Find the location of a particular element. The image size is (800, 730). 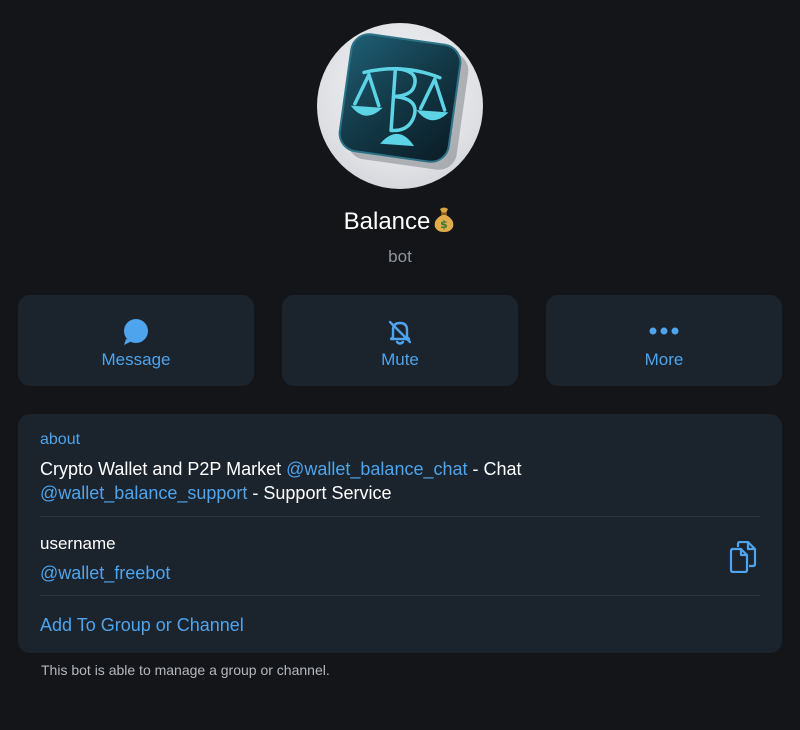

bell-off-icon is located at coordinates (400, 332).